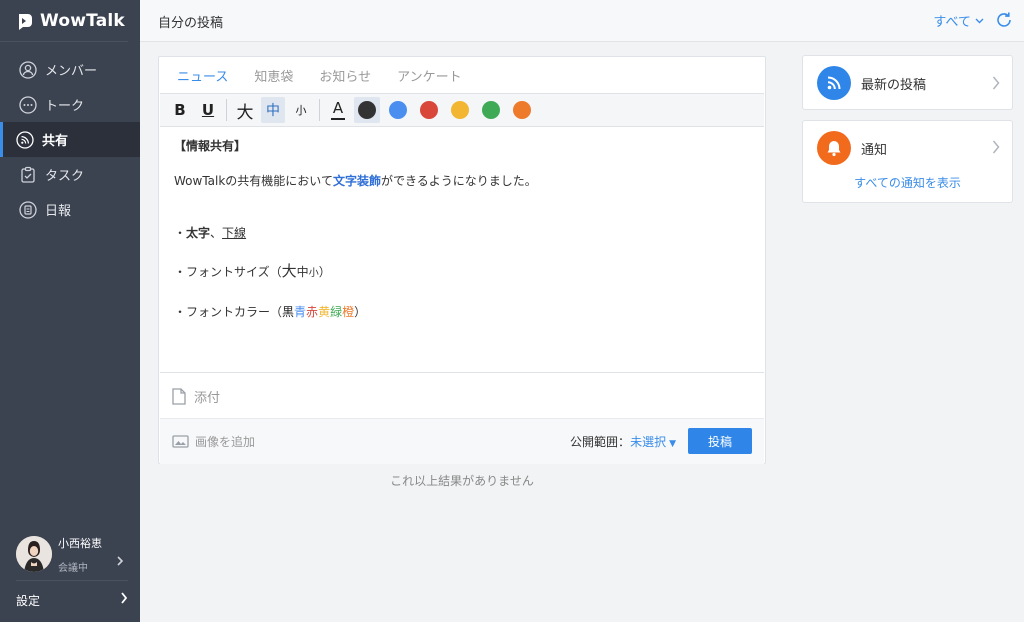  What do you see at coordinates (462, 75) in the screenshot?
I see `post-type-tabs: ニュース 知恵袋 お知らせ アンケート` at bounding box center [462, 75].